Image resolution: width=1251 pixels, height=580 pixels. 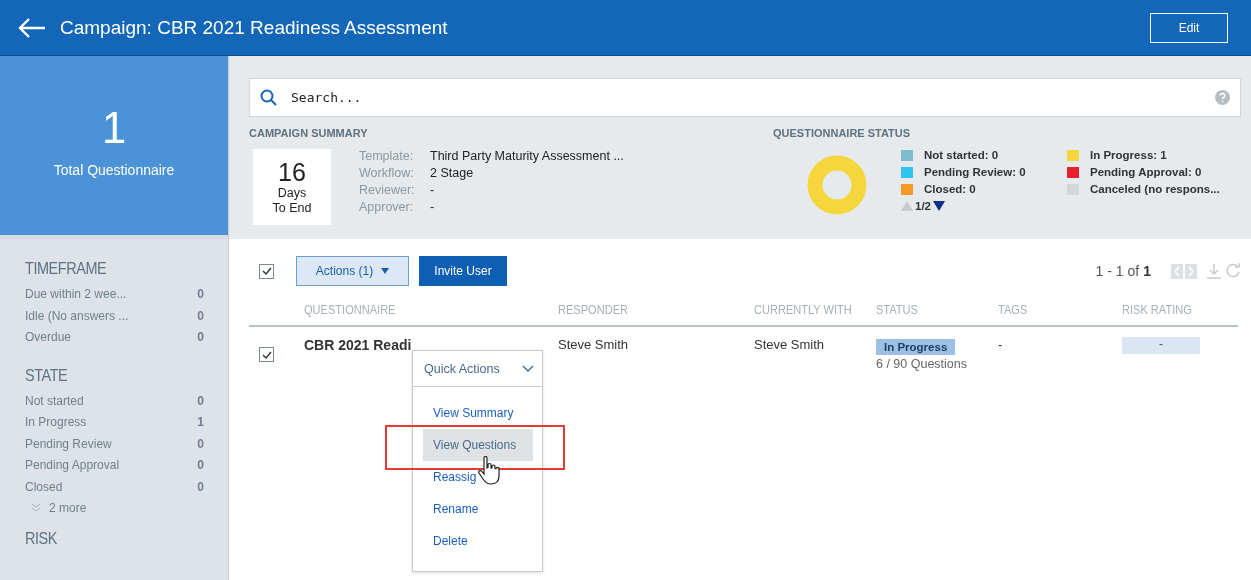 What do you see at coordinates (266, 354) in the screenshot?
I see `row-checkbox` at bounding box center [266, 354].